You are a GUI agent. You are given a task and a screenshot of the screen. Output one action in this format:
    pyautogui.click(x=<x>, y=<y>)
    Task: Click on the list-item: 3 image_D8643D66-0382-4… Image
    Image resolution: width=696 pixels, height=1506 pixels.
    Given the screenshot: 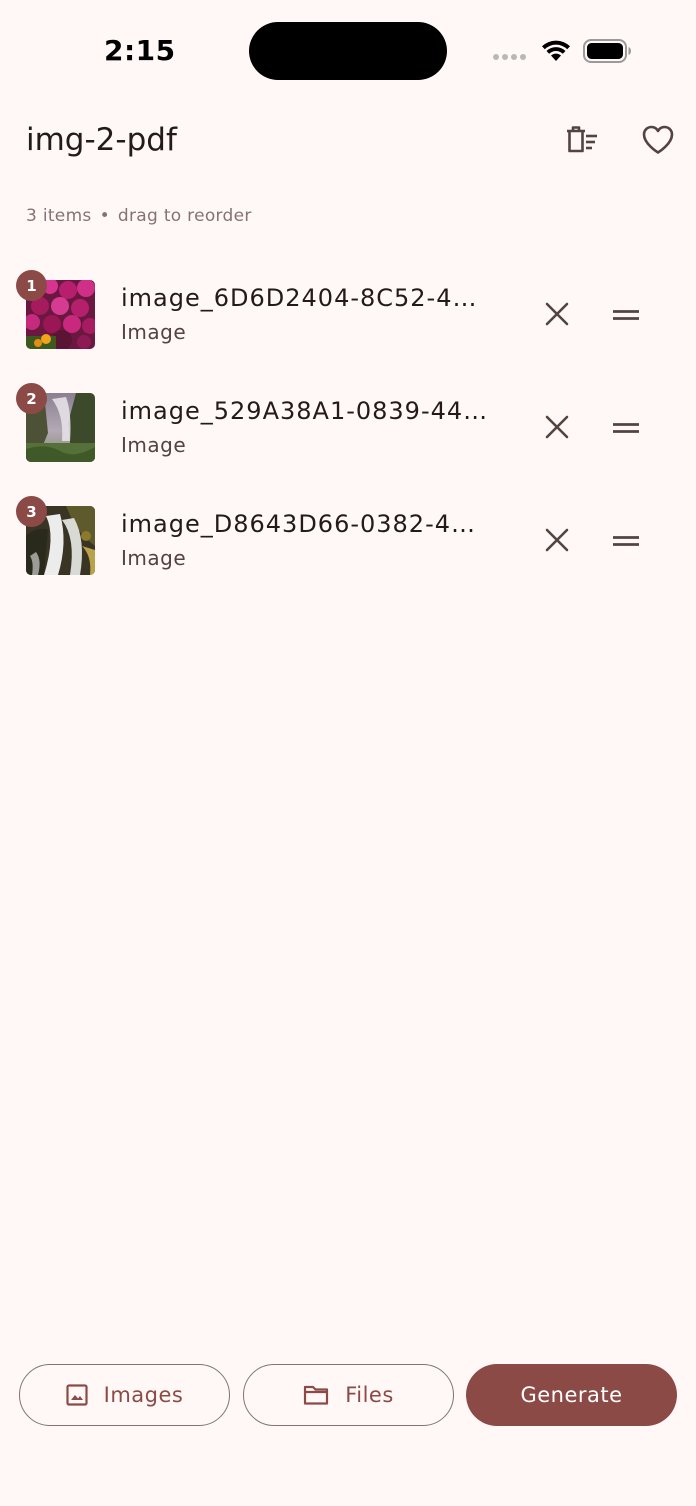 What is the action you would take?
    pyautogui.click(x=348, y=538)
    